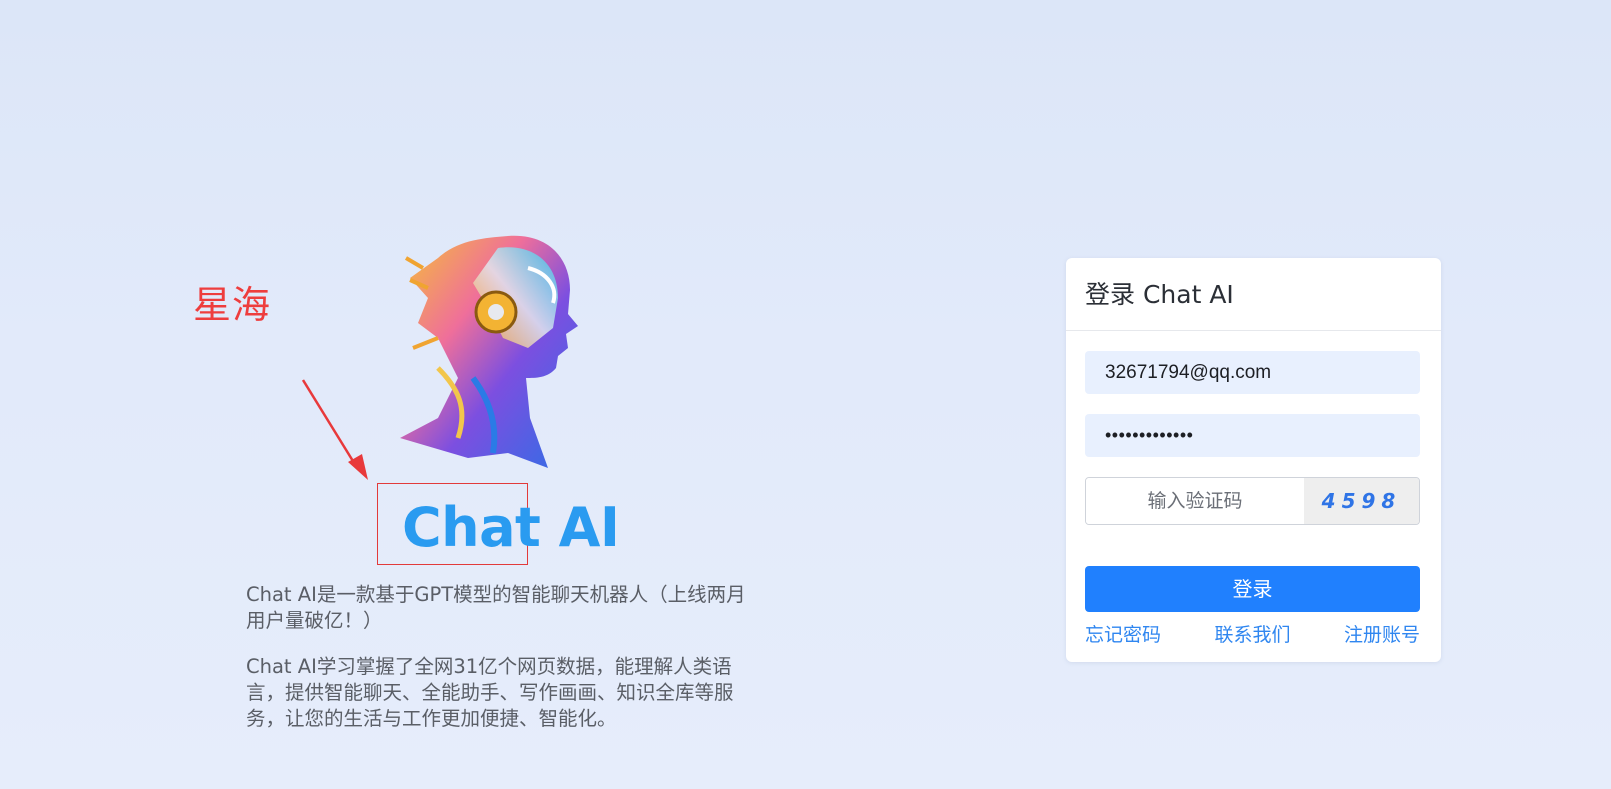  I want to click on captcha-row: 4598, so click(1252, 501).